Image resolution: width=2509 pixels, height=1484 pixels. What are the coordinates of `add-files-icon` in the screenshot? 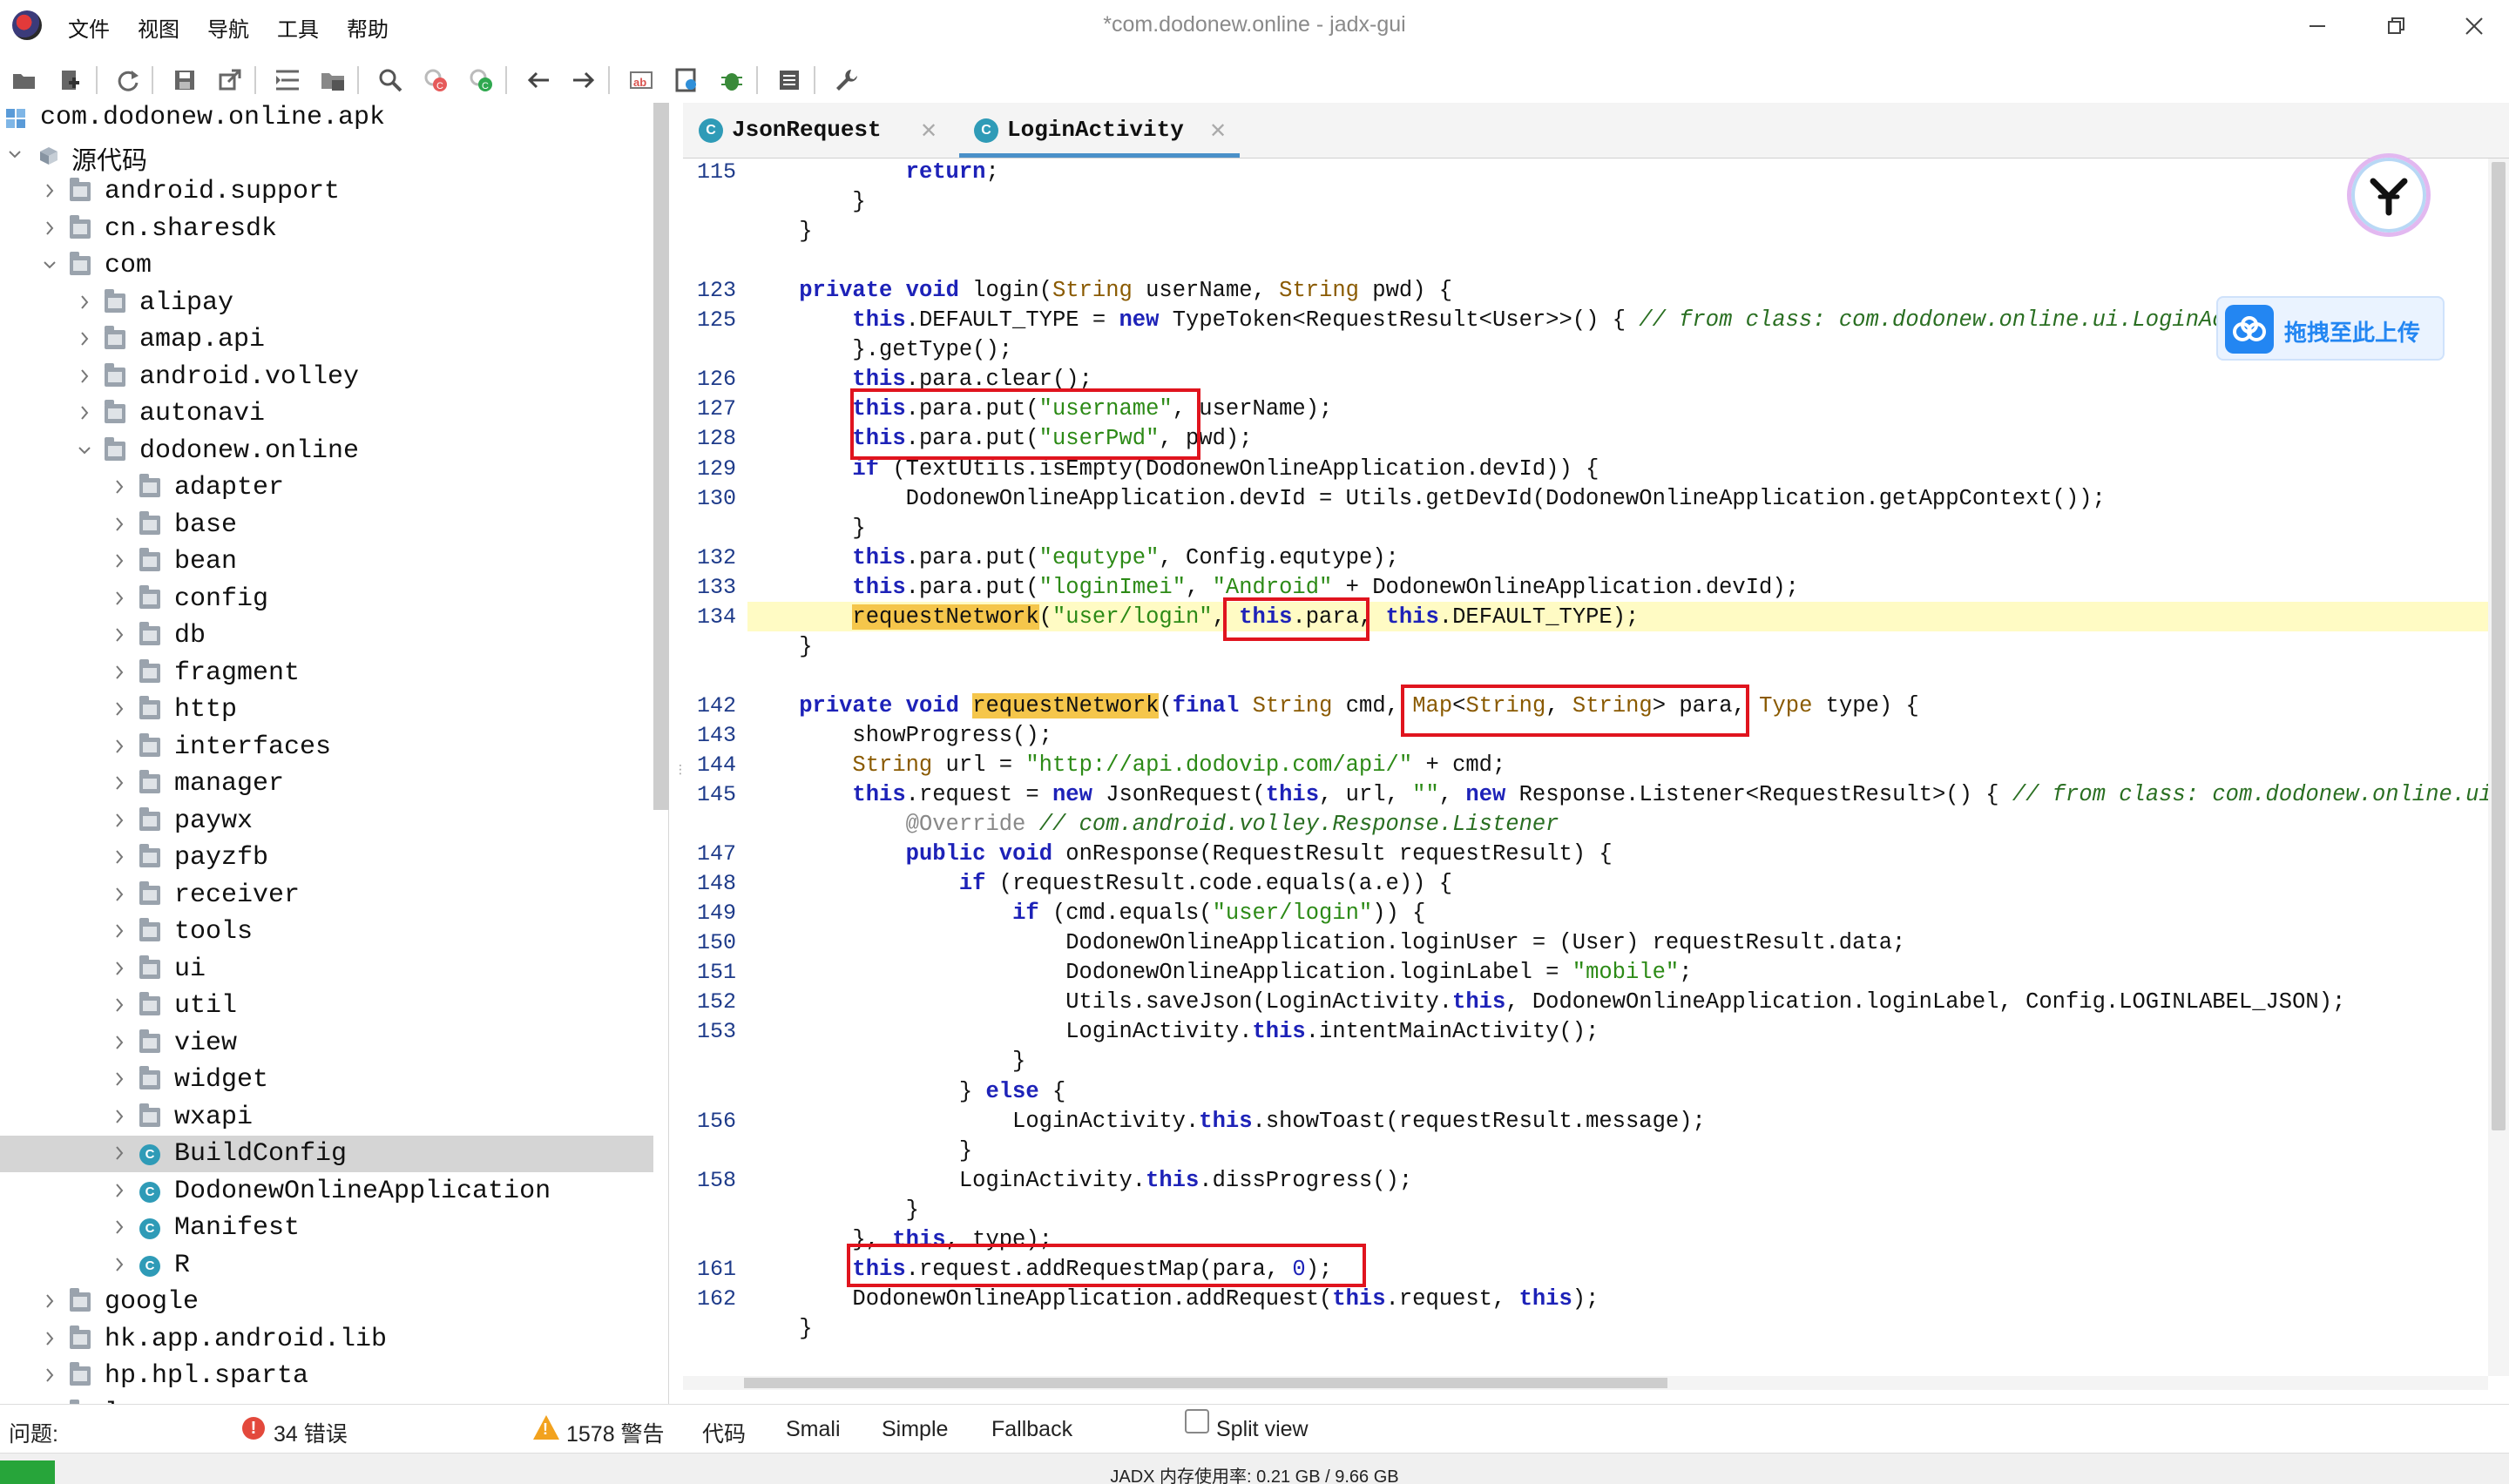 It's located at (69, 80).